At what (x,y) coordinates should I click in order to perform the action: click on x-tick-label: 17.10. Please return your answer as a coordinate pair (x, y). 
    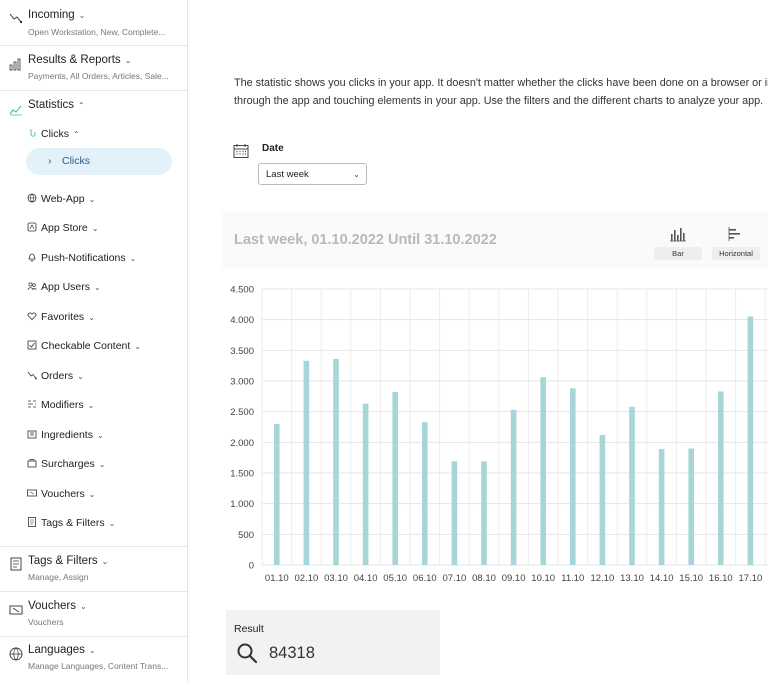
    Looking at the image, I should click on (751, 578).